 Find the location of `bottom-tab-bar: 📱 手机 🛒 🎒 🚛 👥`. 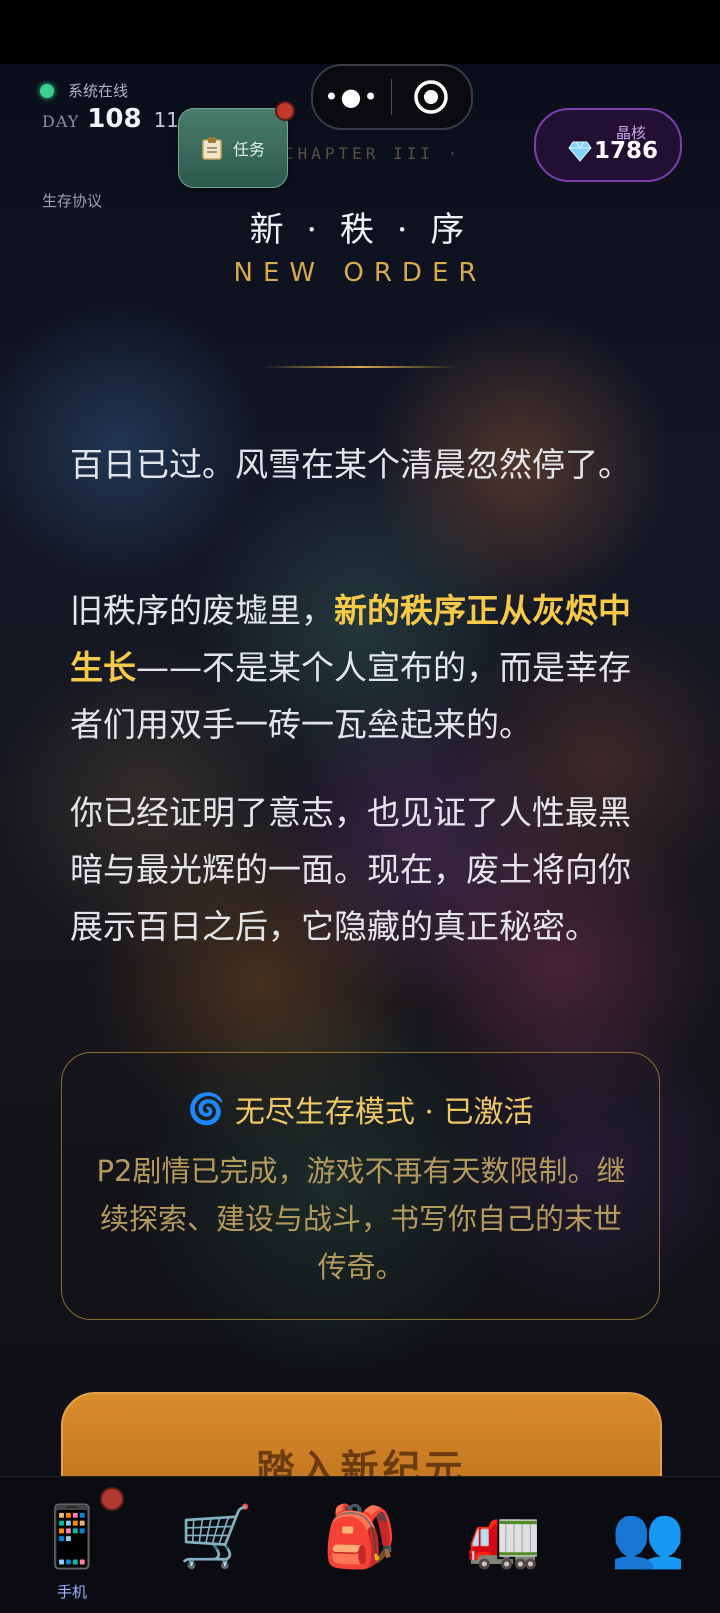

bottom-tab-bar: 📱 手机 🛒 🎒 🚛 👥 is located at coordinates (360, 1544).